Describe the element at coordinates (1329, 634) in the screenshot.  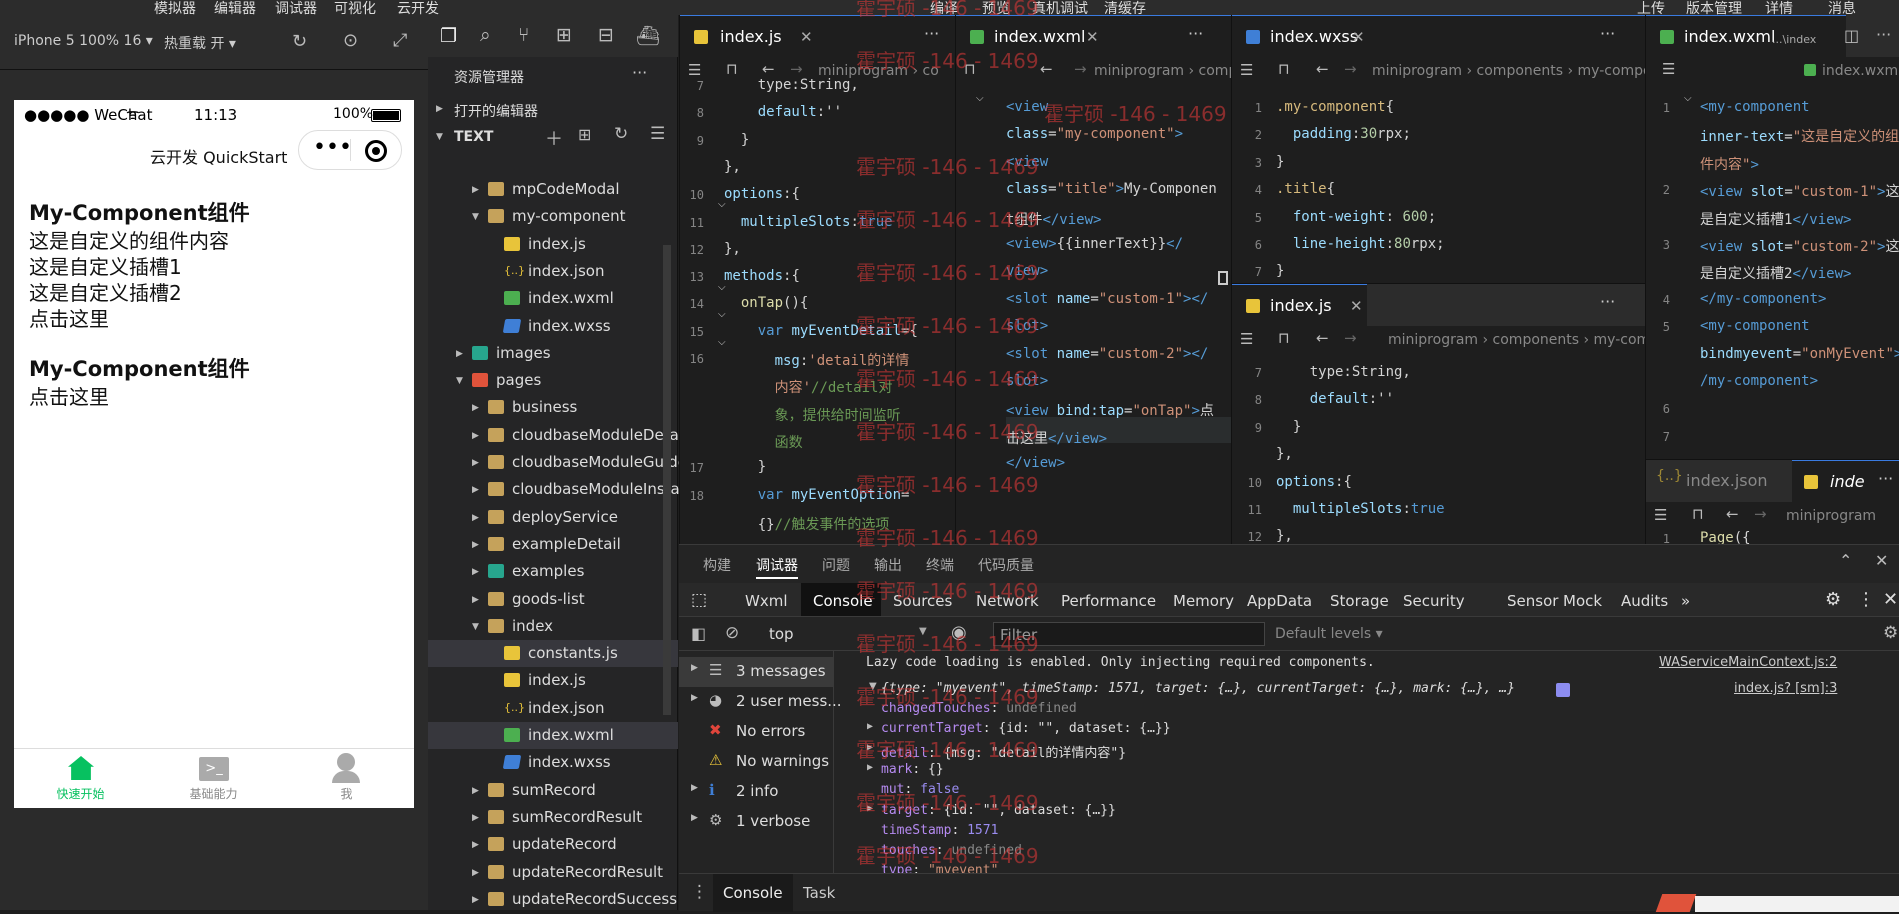
I see `levels-select: Default levels ▾` at that location.